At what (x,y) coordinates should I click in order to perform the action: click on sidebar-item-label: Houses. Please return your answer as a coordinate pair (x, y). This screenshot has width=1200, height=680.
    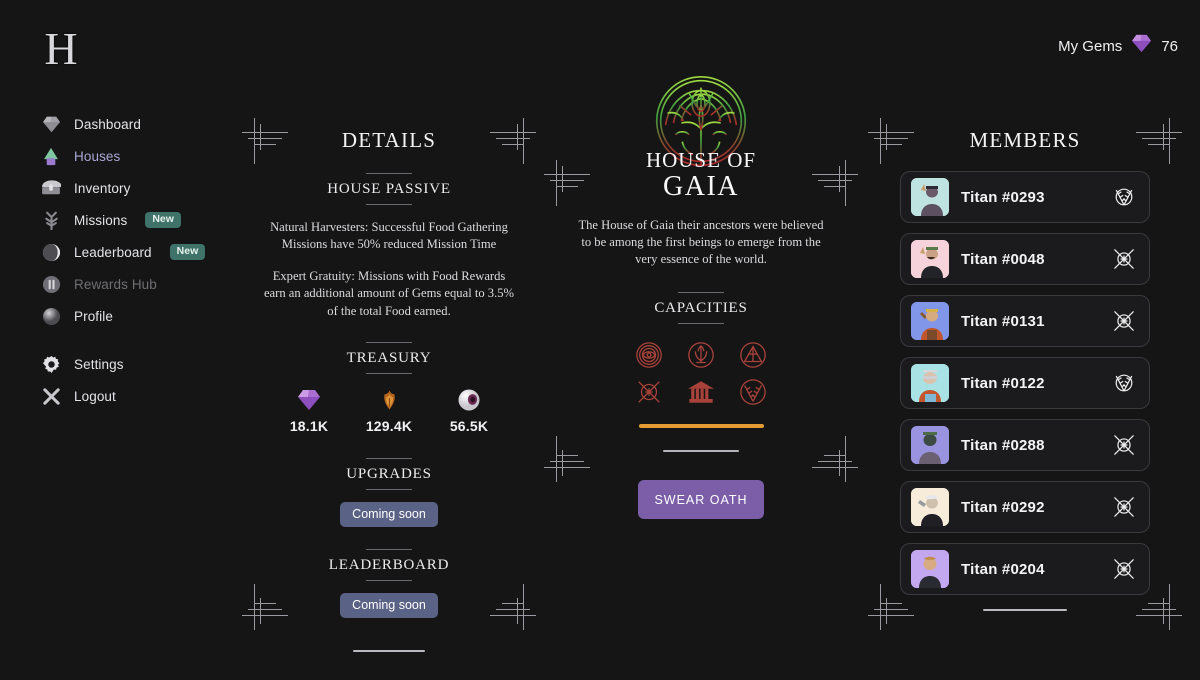
    Looking at the image, I should click on (97, 156).